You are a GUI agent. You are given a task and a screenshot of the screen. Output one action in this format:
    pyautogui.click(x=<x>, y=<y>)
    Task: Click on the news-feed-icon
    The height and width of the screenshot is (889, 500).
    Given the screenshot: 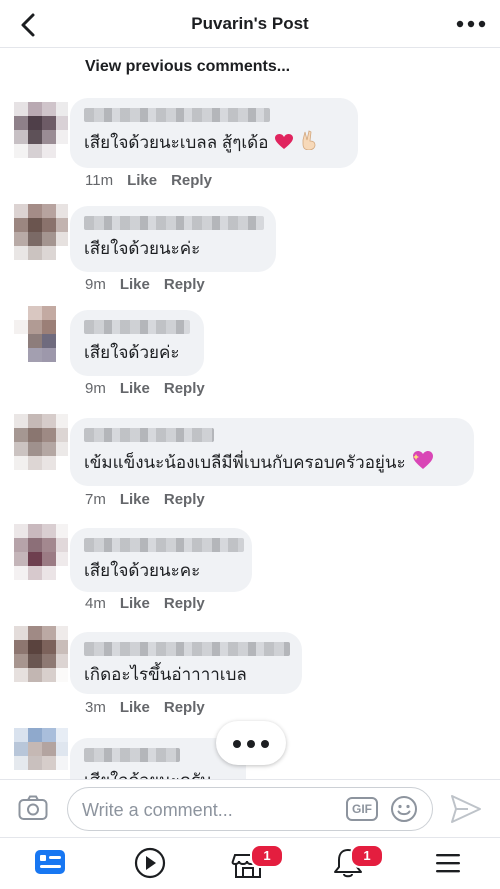 What is the action you would take?
    pyautogui.click(x=52, y=864)
    